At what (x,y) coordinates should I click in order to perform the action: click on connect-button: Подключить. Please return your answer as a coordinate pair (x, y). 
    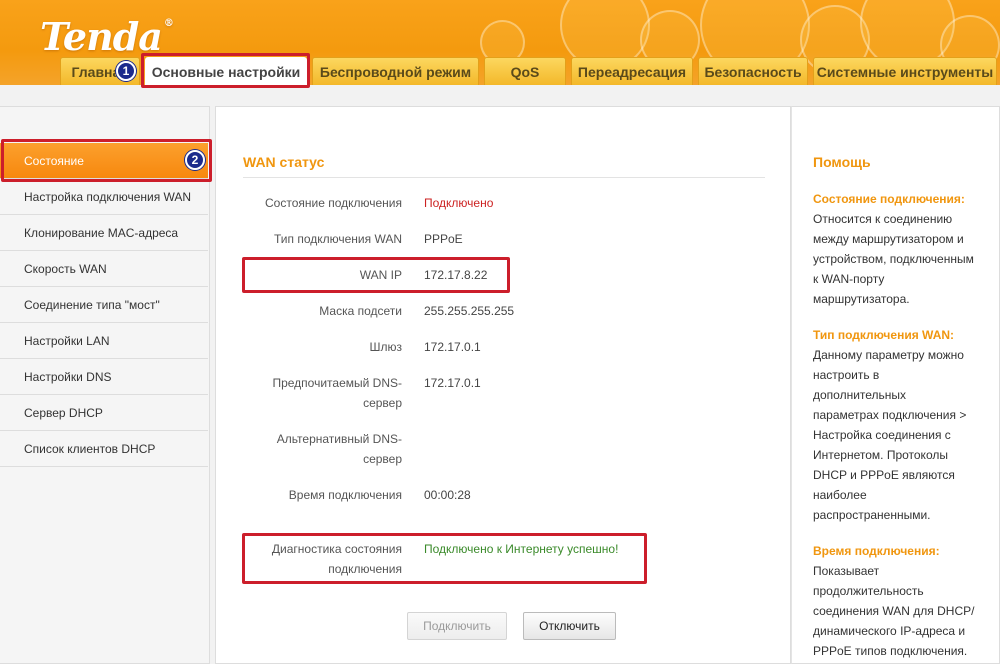
    Looking at the image, I should click on (457, 626).